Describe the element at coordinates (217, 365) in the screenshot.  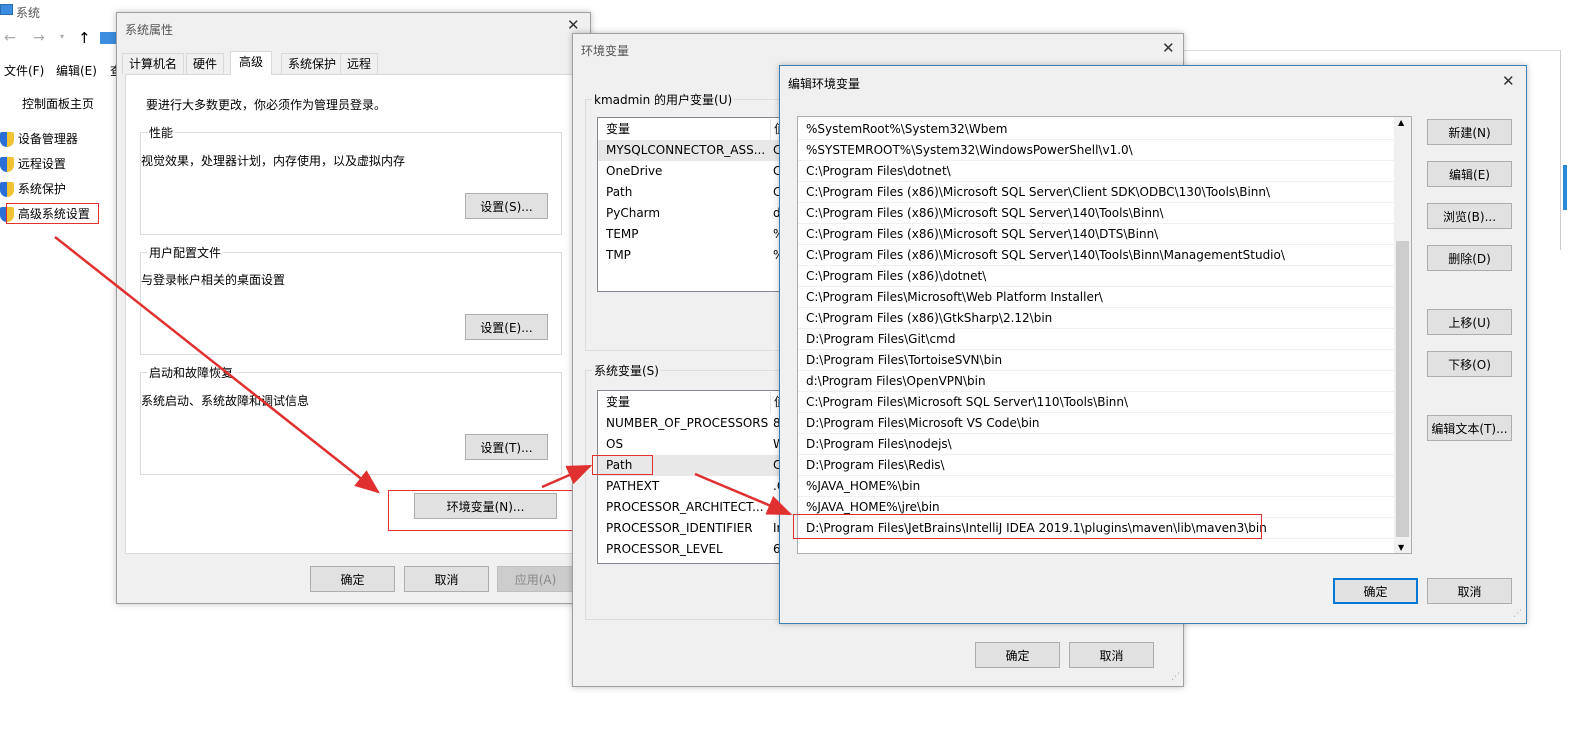
I see `arrow-to-env-button` at that location.